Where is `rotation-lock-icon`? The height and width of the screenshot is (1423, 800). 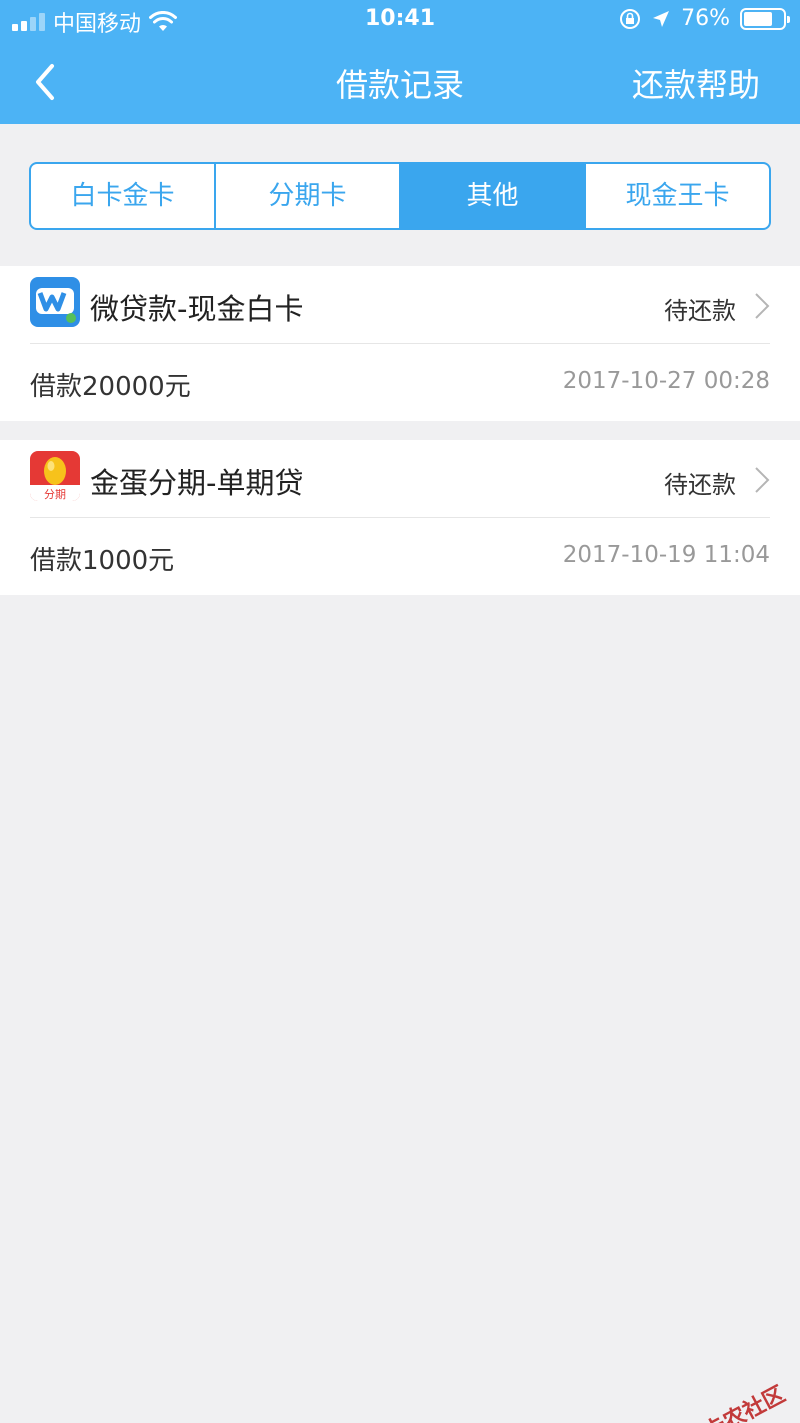
rotation-lock-icon is located at coordinates (630, 18).